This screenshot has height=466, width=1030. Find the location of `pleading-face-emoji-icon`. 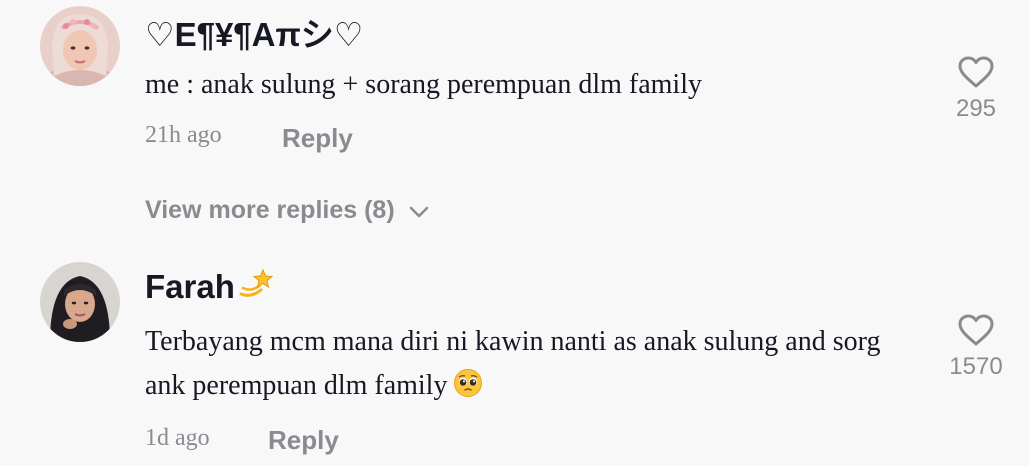

pleading-face-emoji-icon is located at coordinates (468, 390).